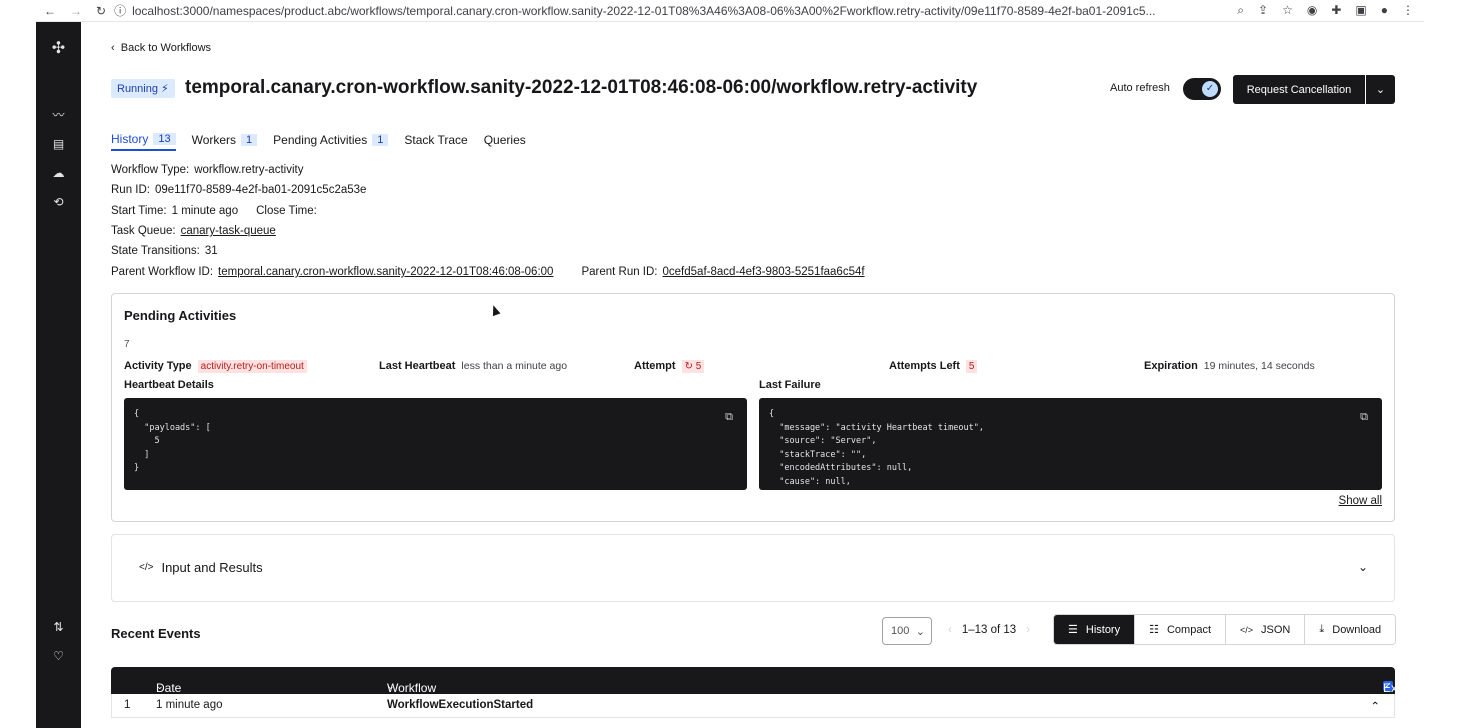 The height and width of the screenshot is (728, 1464). Describe the element at coordinates (58, 656) in the screenshot. I see `heart-icon: ♡` at that location.